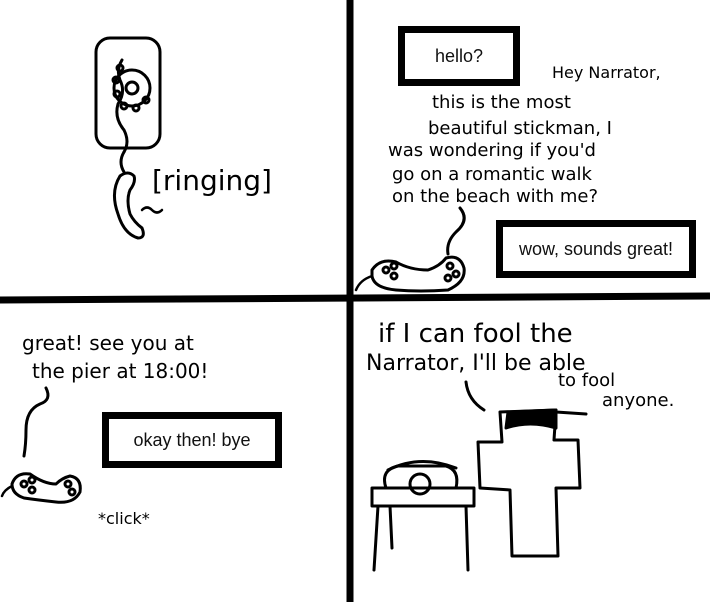 Image resolution: width=710 pixels, height=602 pixels. What do you see at coordinates (124, 518) in the screenshot?
I see `click-sfx: *click*` at bounding box center [124, 518].